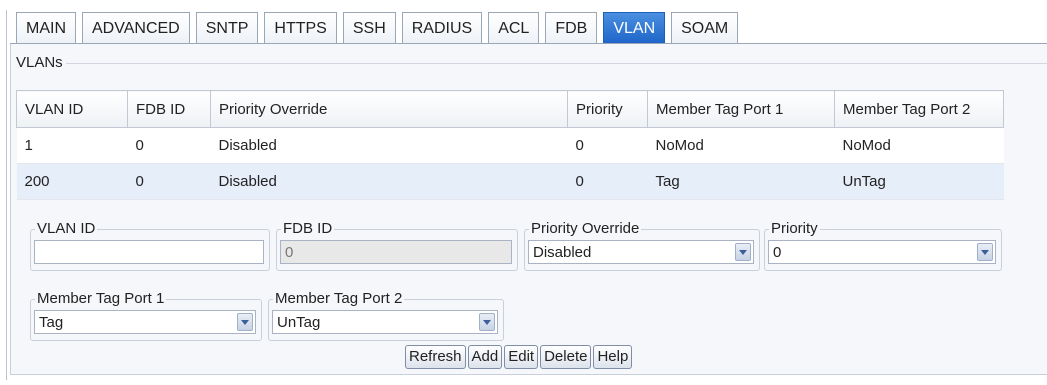 The width and height of the screenshot is (1047, 385). Describe the element at coordinates (41, 62) in the screenshot. I see `vlans-group-legend: VLANs` at that location.